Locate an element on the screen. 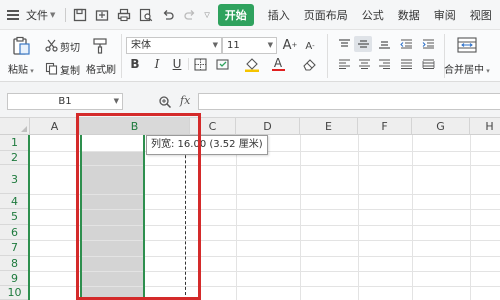  eraser-icon is located at coordinates (309, 64).